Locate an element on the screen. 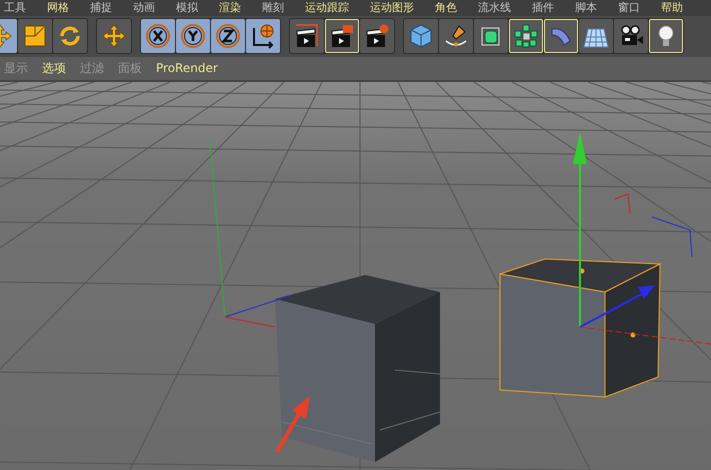 The width and height of the screenshot is (711, 470). globe-axes-icon is located at coordinates (263, 36).